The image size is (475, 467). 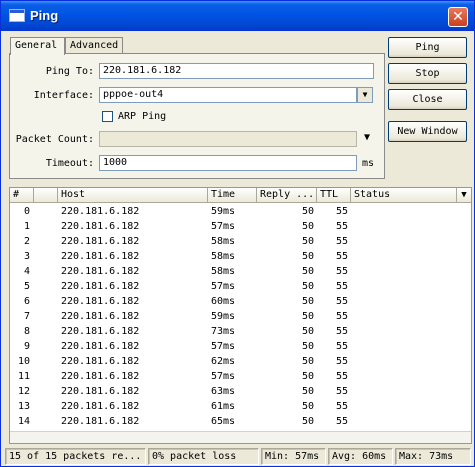 I want to click on table-row: 2 220.181.6.182 58ms 50 55, so click(x=240, y=241).